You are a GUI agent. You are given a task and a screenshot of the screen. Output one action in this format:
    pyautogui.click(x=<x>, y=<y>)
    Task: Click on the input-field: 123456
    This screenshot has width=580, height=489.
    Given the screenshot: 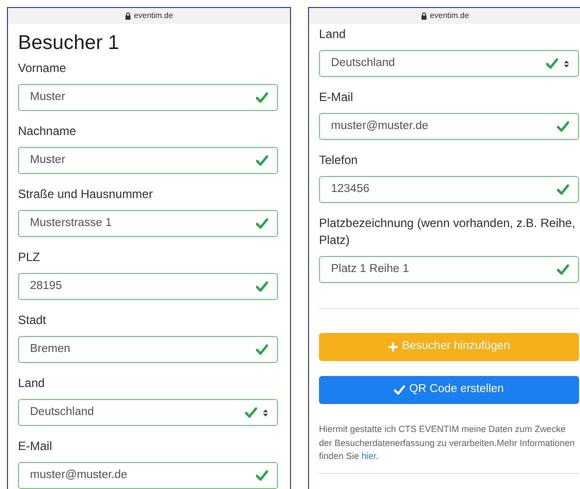 What is the action you would take?
    pyautogui.click(x=449, y=189)
    